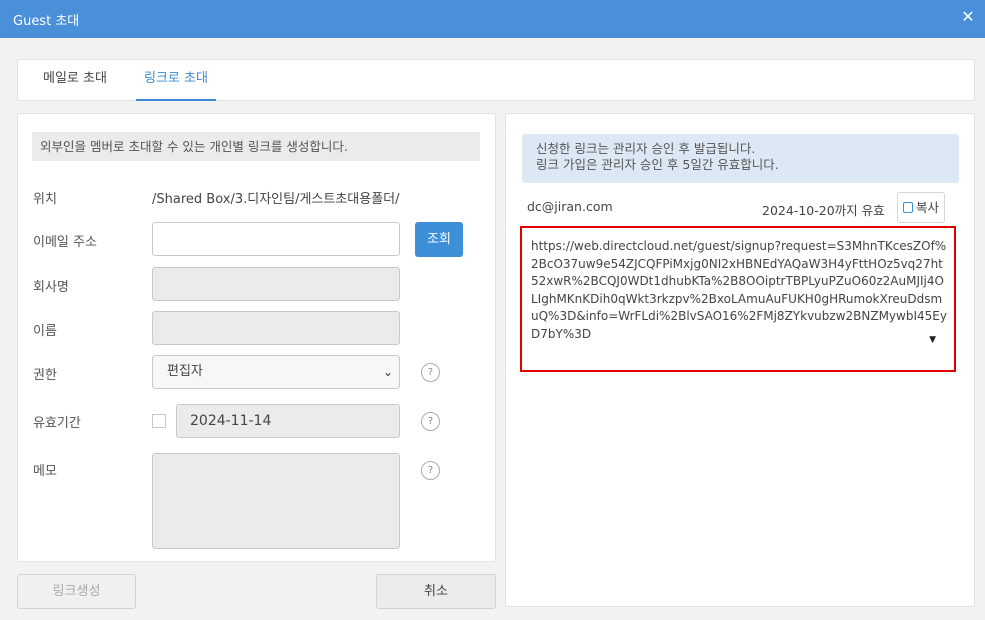 The height and width of the screenshot is (620, 985). I want to click on copy-button: 복사, so click(921, 207).